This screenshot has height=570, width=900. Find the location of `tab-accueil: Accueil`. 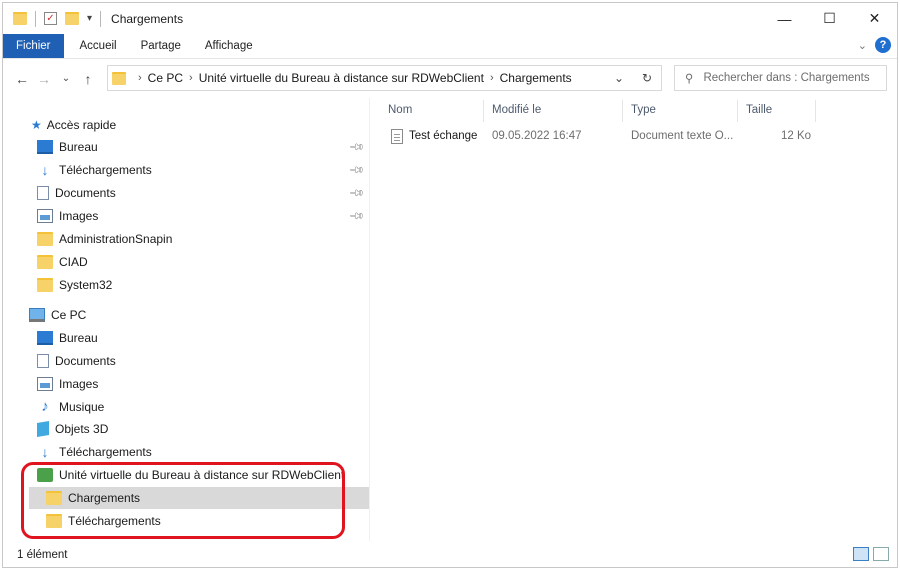

tab-accueil: Accueil is located at coordinates (98, 46).